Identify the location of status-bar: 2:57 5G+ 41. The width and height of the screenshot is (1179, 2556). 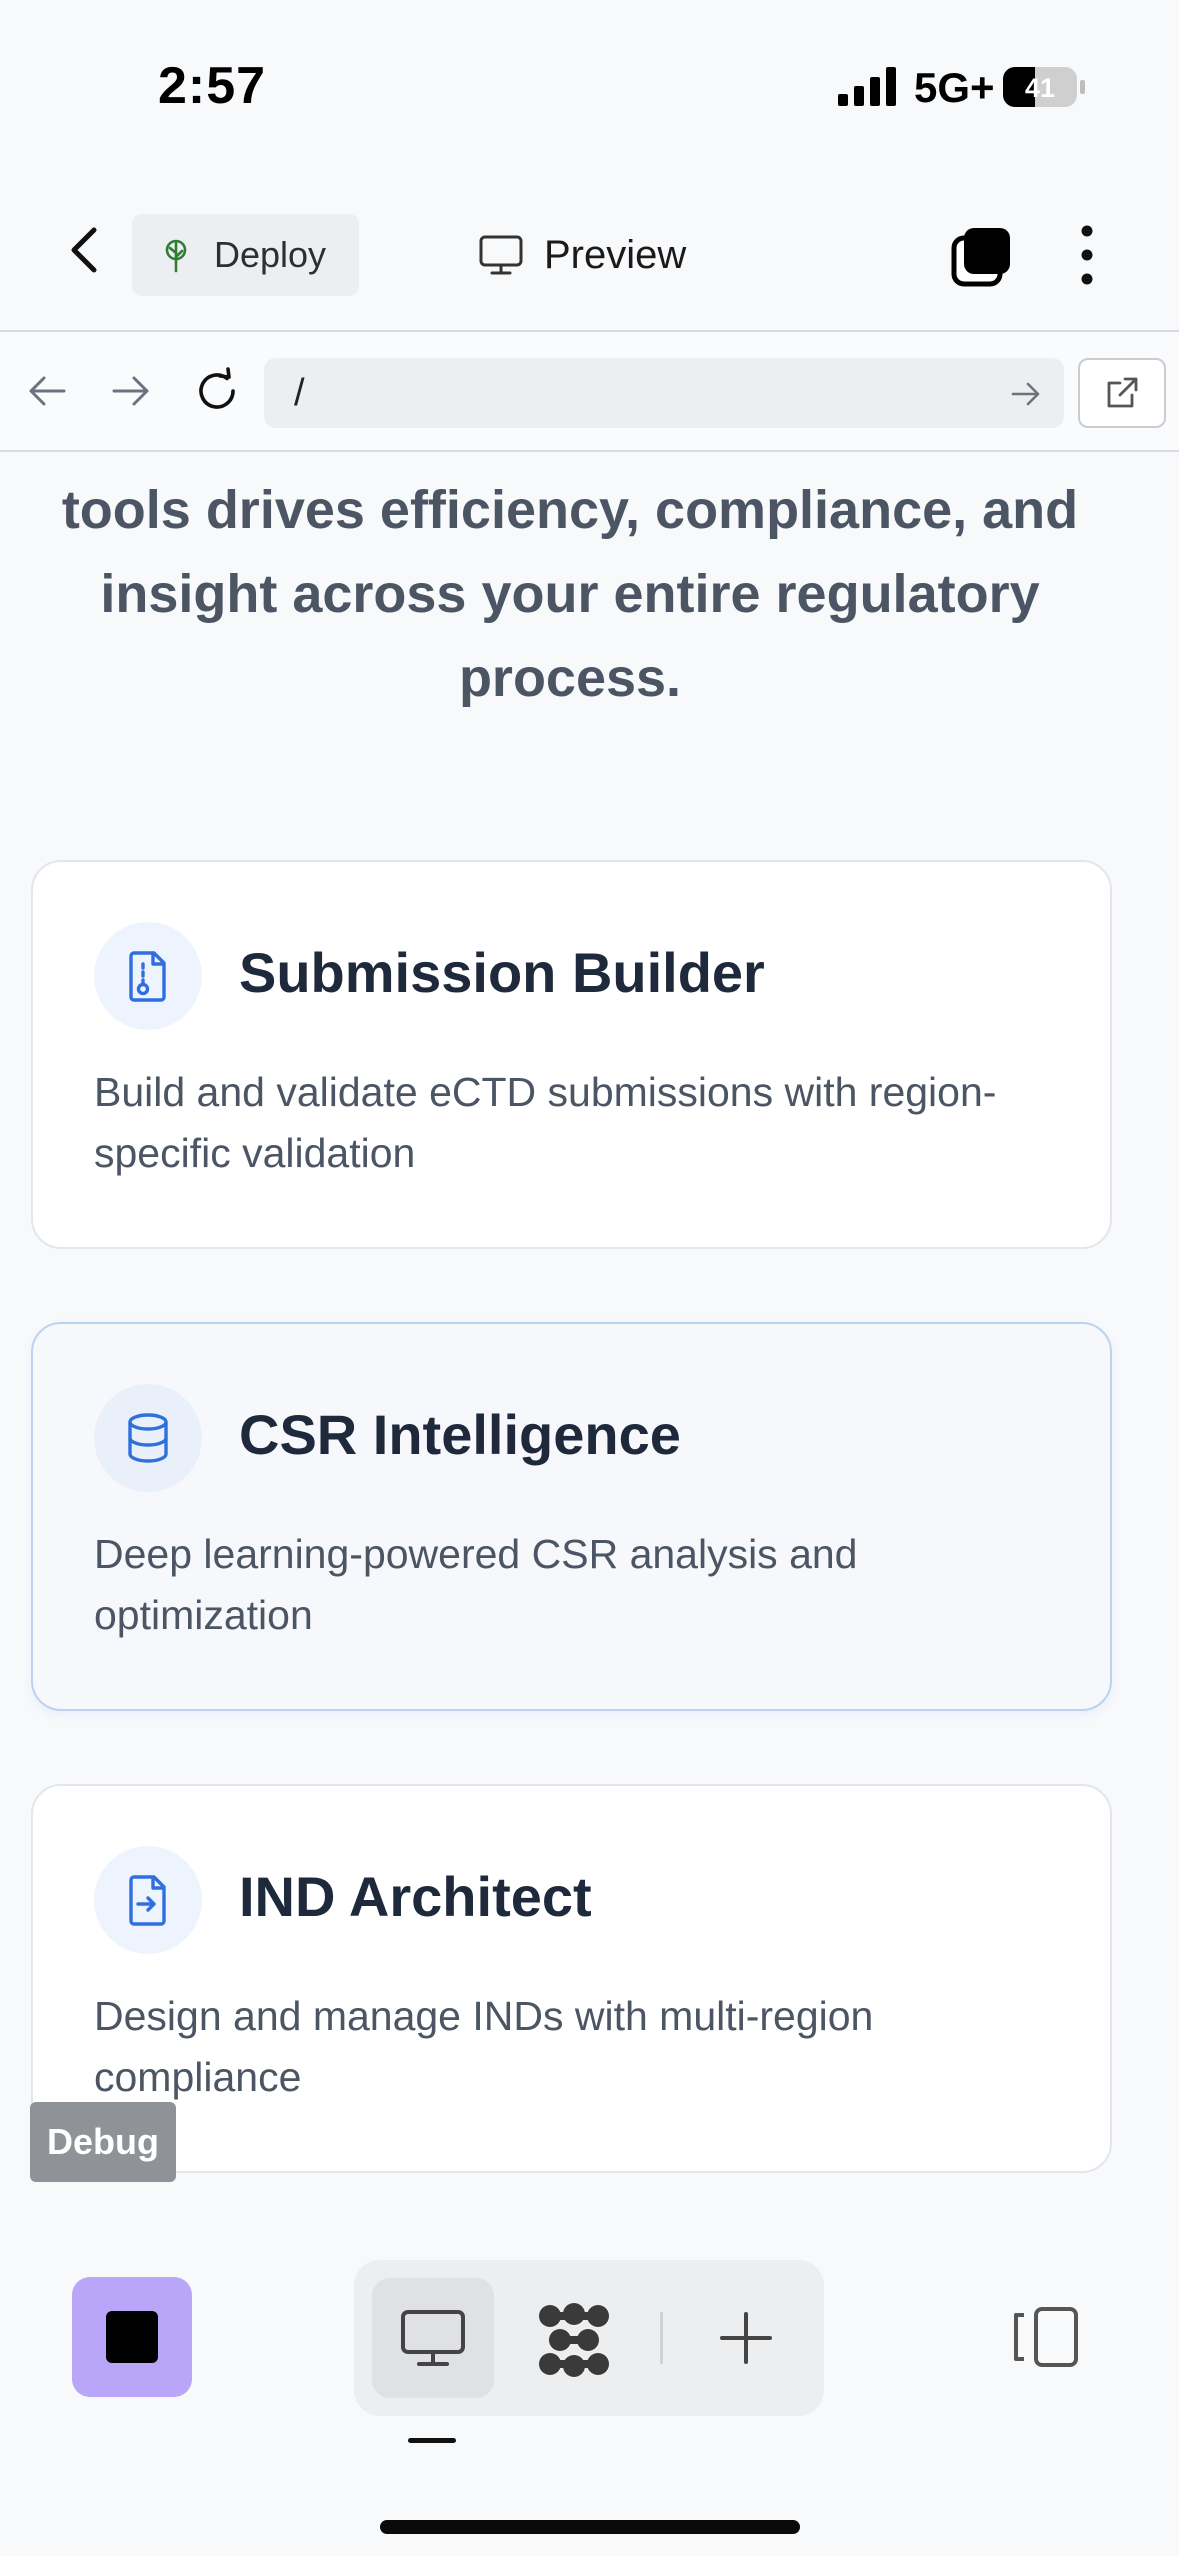
(589, 87).